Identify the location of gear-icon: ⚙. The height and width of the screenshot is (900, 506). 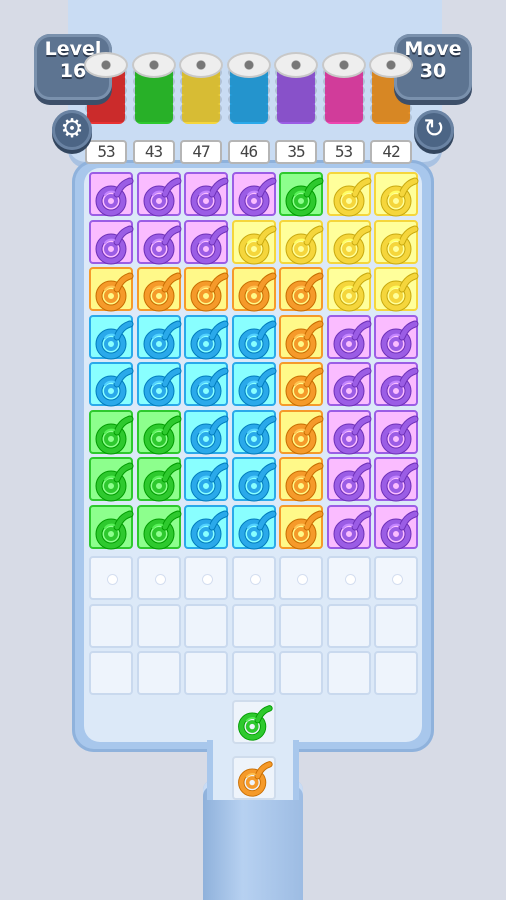
(72, 129).